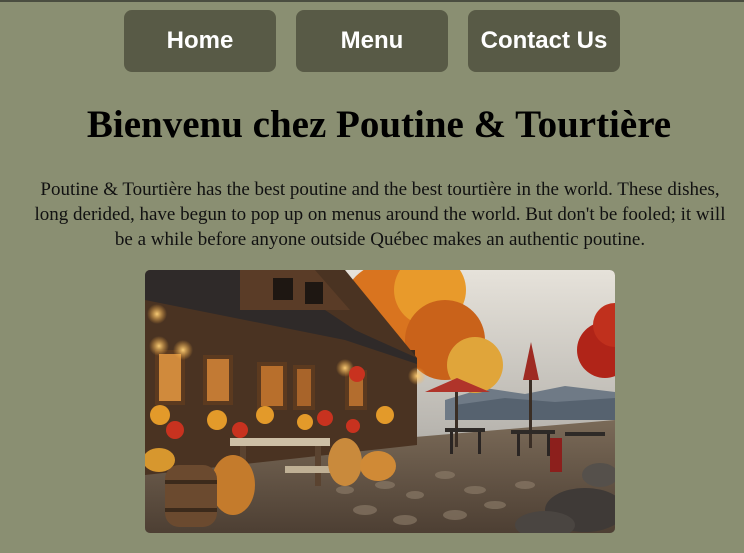 The image size is (744, 553). I want to click on top-nav: Home Menu Contact Us, so click(372, 41).